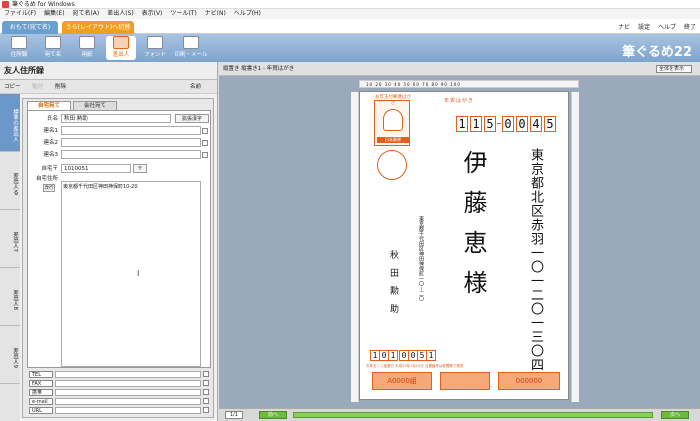 The height and width of the screenshot is (421, 700). Describe the element at coordinates (273, 415) in the screenshot. I see `prev-page-button: 前へ` at that location.